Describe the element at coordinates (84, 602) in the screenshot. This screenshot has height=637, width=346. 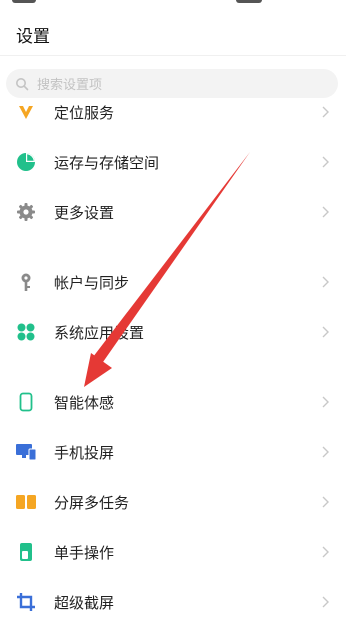
I see `settings-item-label: 超级截屏` at that location.